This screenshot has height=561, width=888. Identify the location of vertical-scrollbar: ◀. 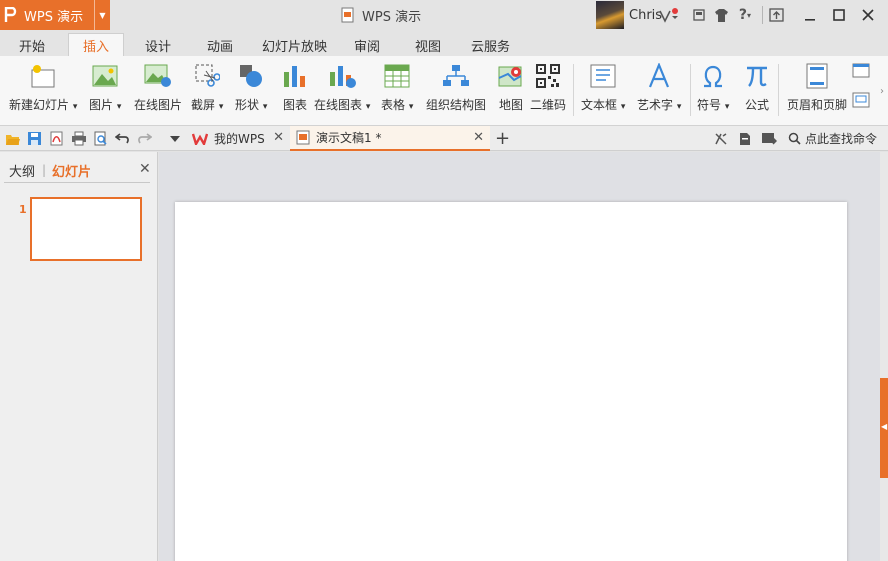
(884, 356).